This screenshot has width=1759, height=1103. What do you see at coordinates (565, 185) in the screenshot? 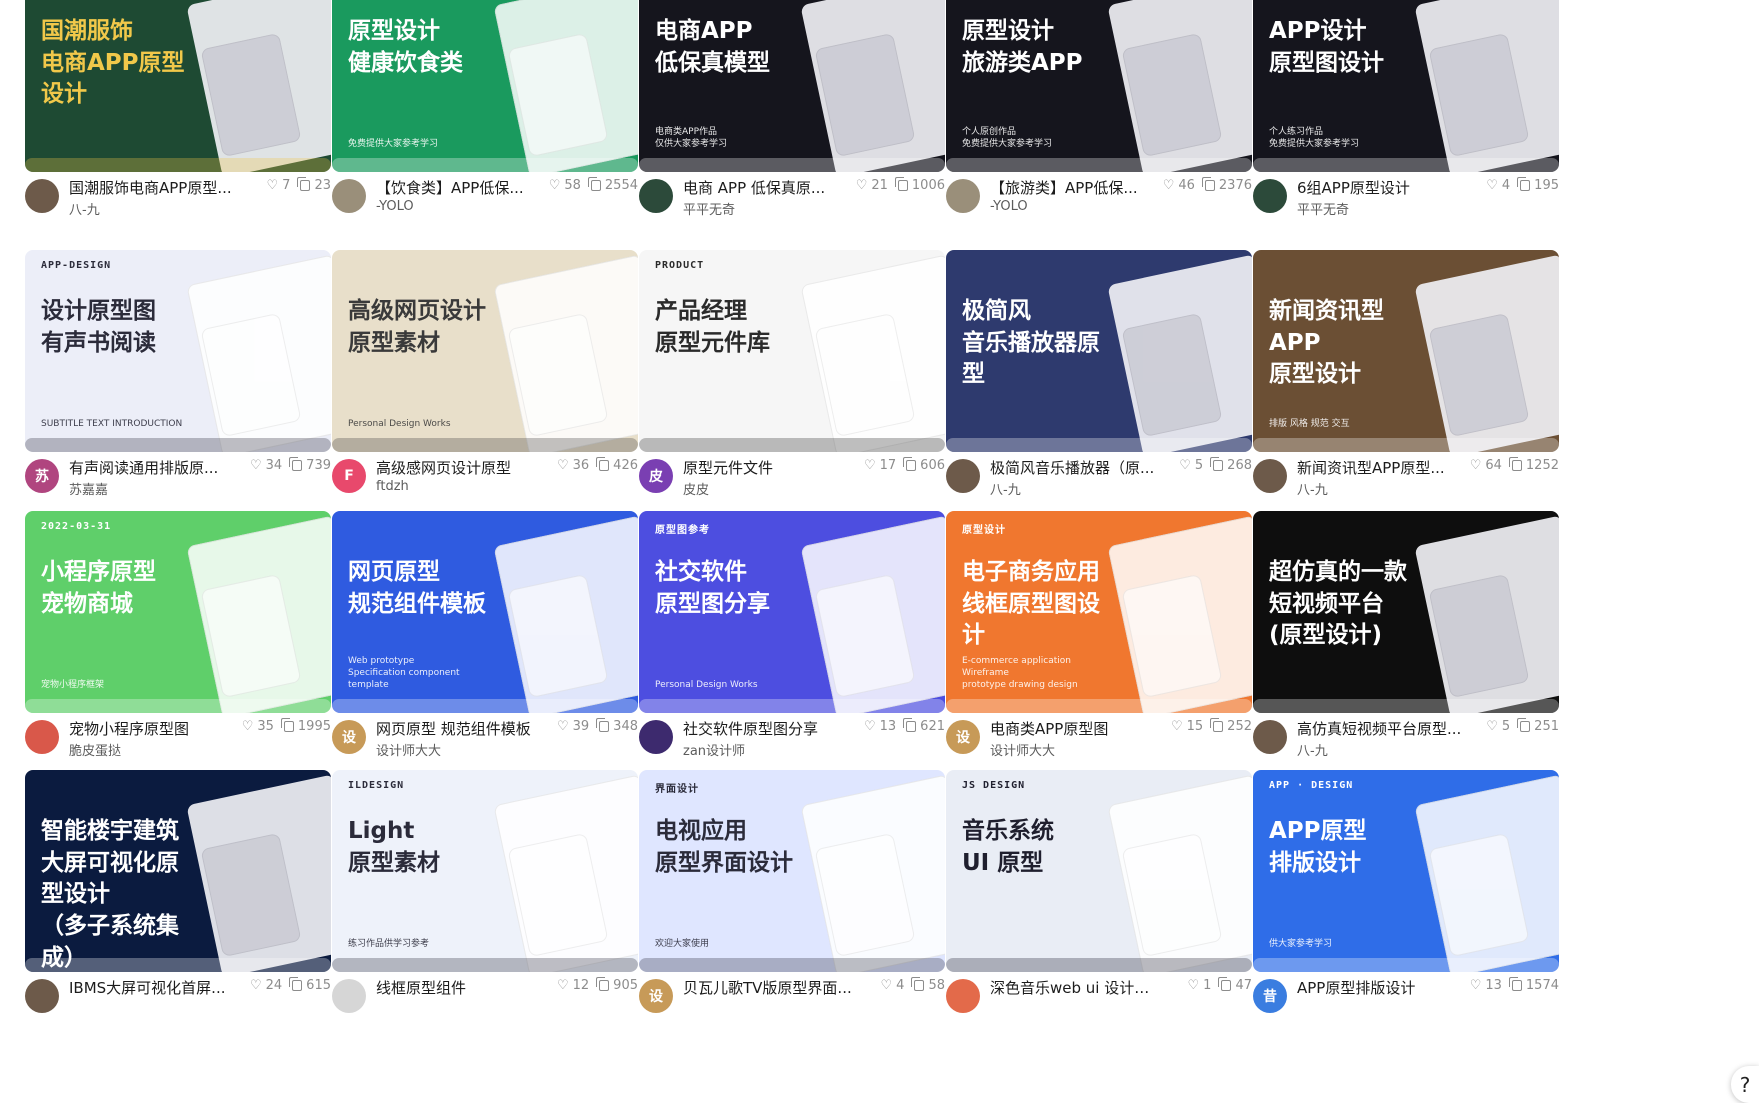
I see `like-stat: ♡ 58` at bounding box center [565, 185].